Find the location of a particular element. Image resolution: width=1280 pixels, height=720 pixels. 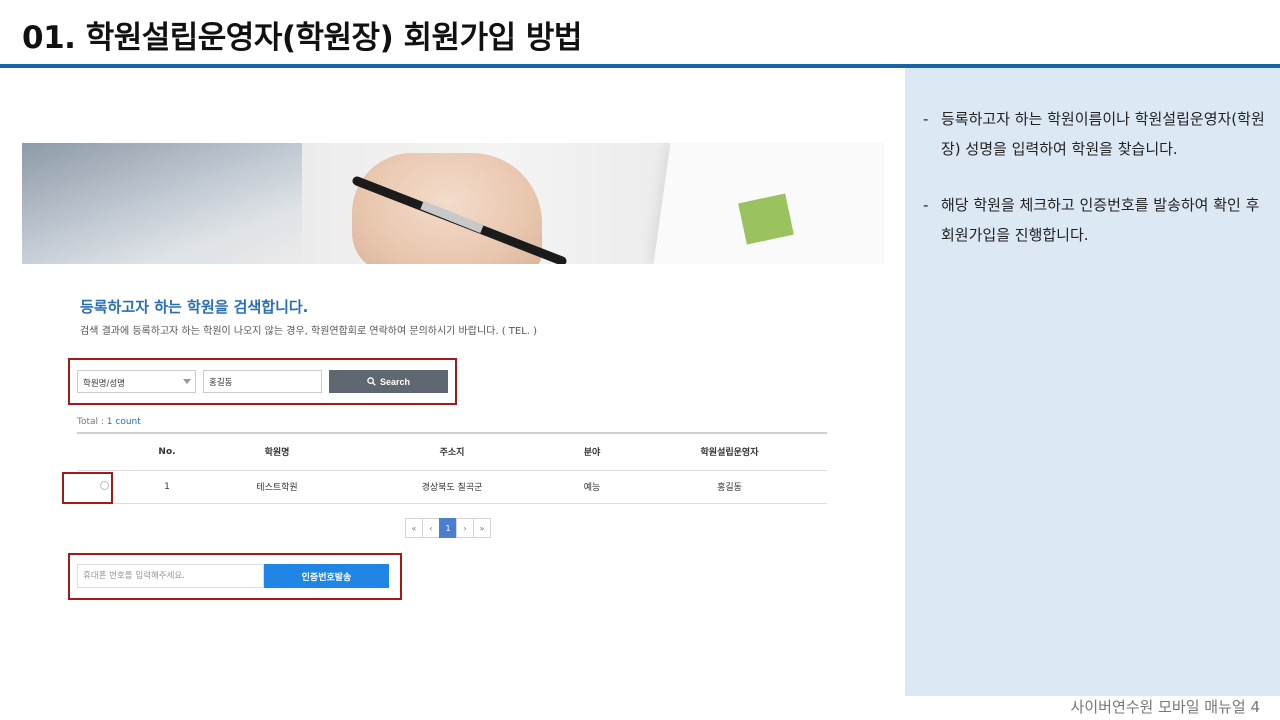

column-header-owner: 학원설립운영자 is located at coordinates (729, 451).